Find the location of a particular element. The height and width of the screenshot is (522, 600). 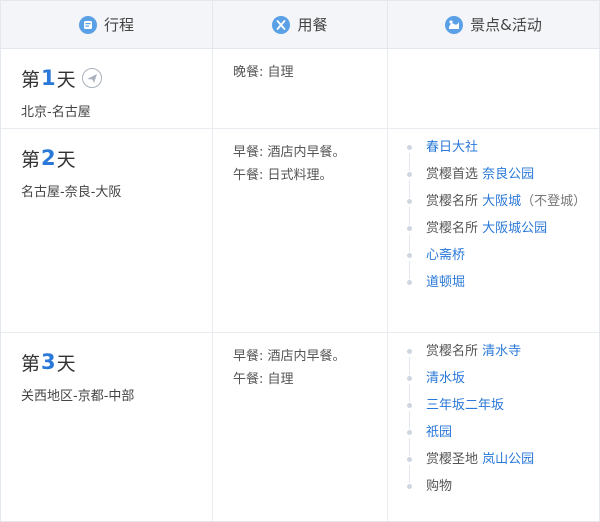

activity-link: 心斋桥 is located at coordinates (445, 255).